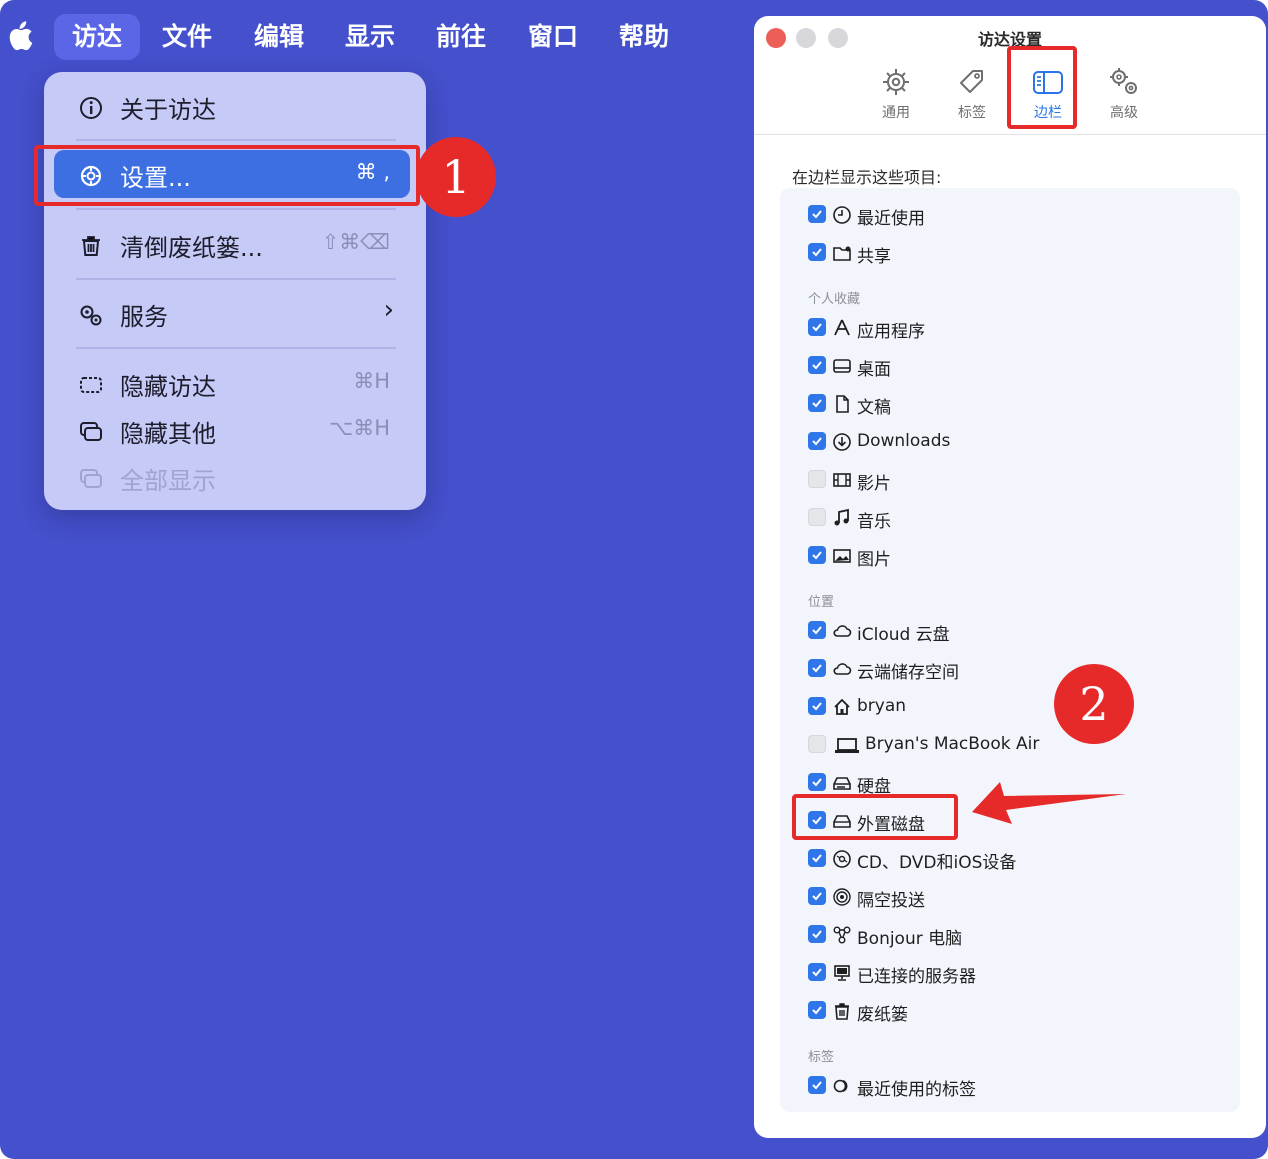  Describe the element at coordinates (388, 310) in the screenshot. I see `chevron-right-icon: ›` at that location.